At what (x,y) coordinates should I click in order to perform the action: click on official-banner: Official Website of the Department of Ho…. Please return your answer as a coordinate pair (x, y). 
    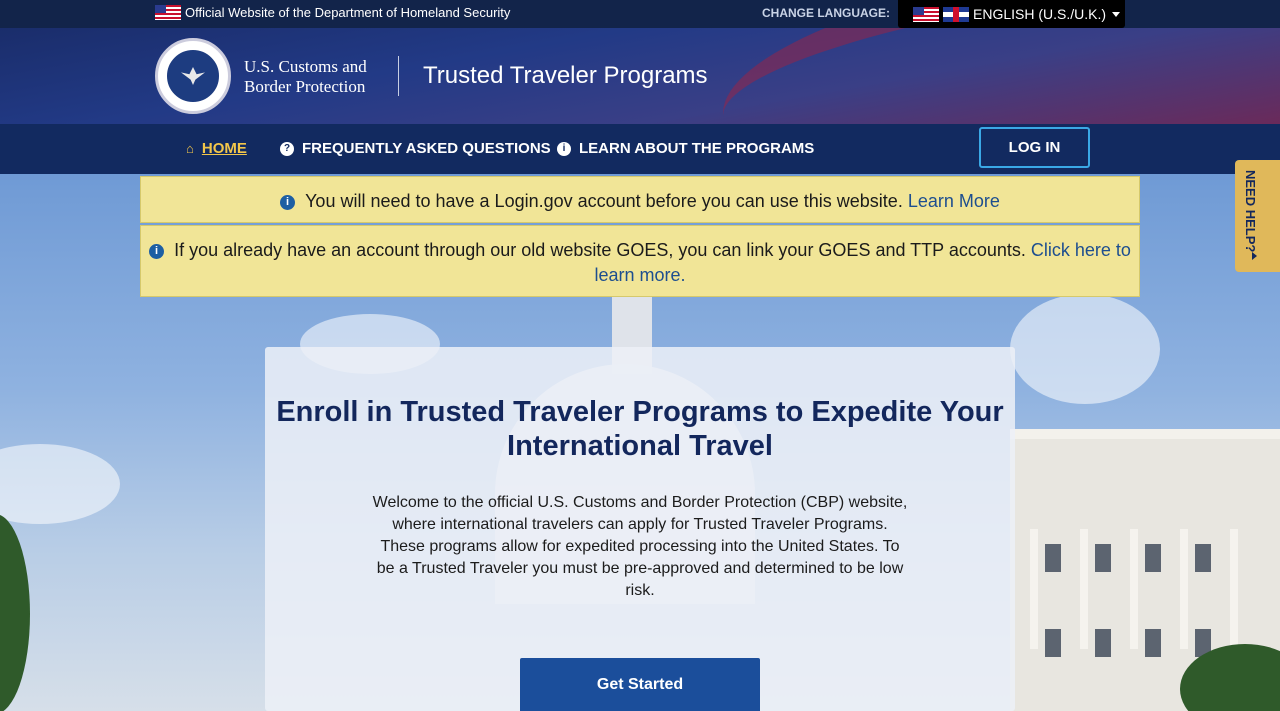
    Looking at the image, I should click on (640, 14).